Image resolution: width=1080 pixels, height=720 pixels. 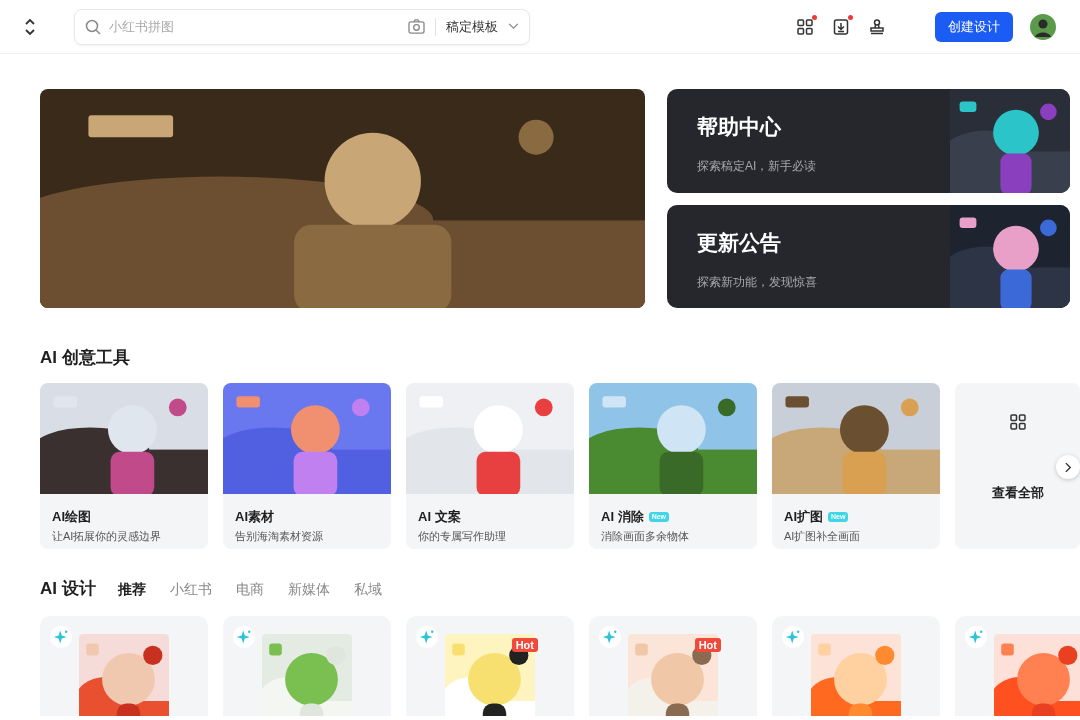 I want to click on tool-title: AI绘图, so click(x=71, y=517).